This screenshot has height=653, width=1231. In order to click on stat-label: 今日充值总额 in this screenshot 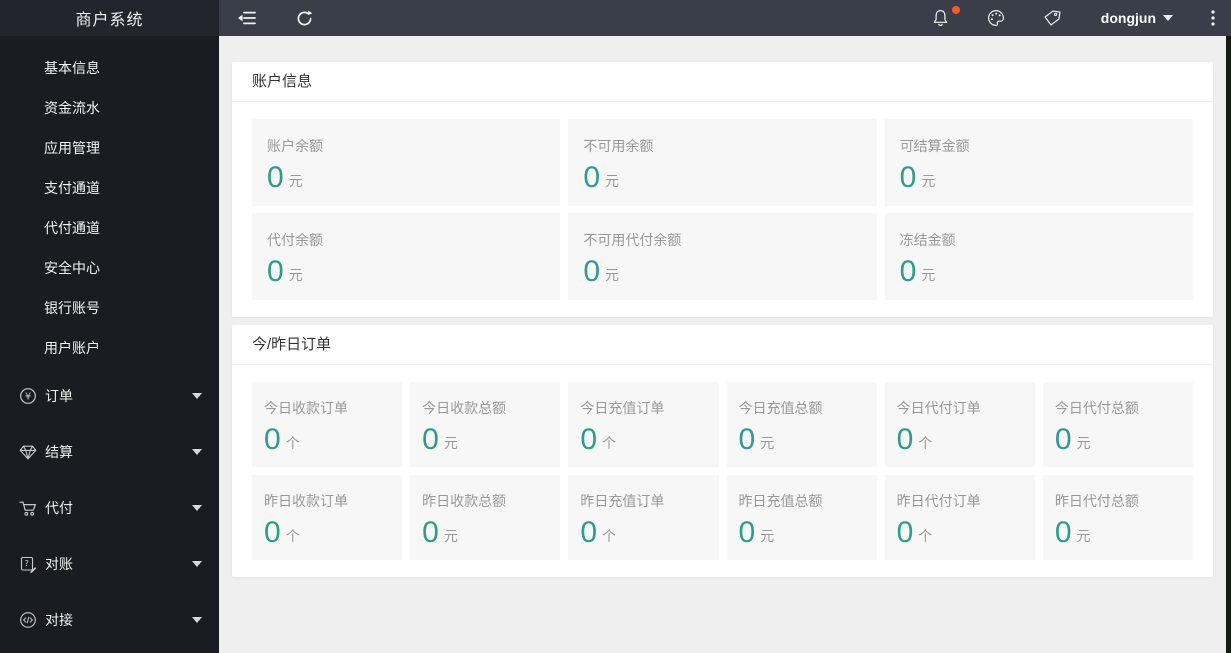, I will do `click(780, 408)`.